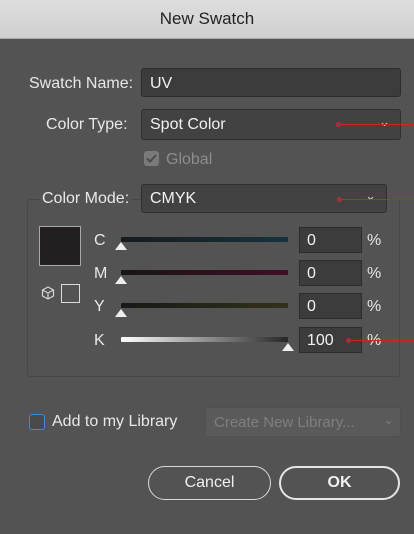 Image resolution: width=414 pixels, height=534 pixels. What do you see at coordinates (311, 306) in the screenshot?
I see `channel-y-value: 0` at bounding box center [311, 306].